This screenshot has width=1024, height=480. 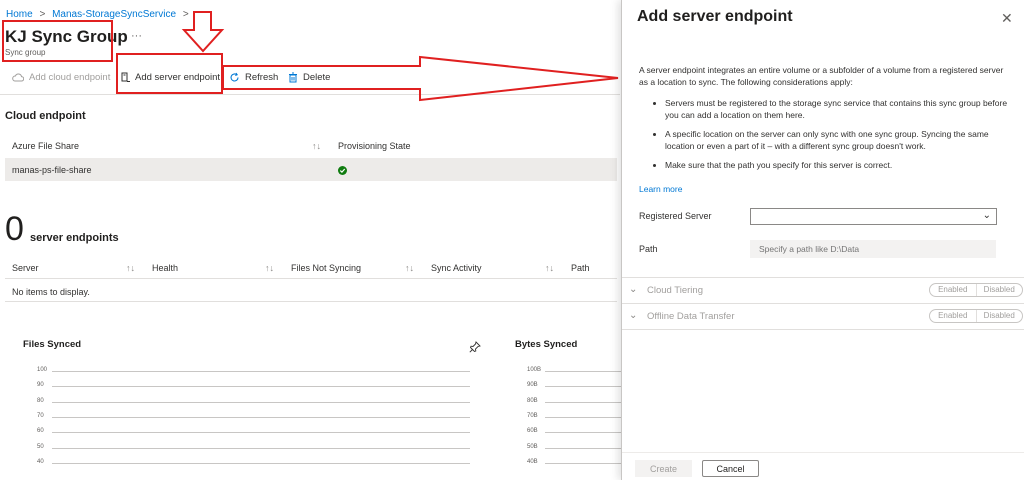 I want to click on files-synced-tick-label: 50, so click(x=40, y=446).